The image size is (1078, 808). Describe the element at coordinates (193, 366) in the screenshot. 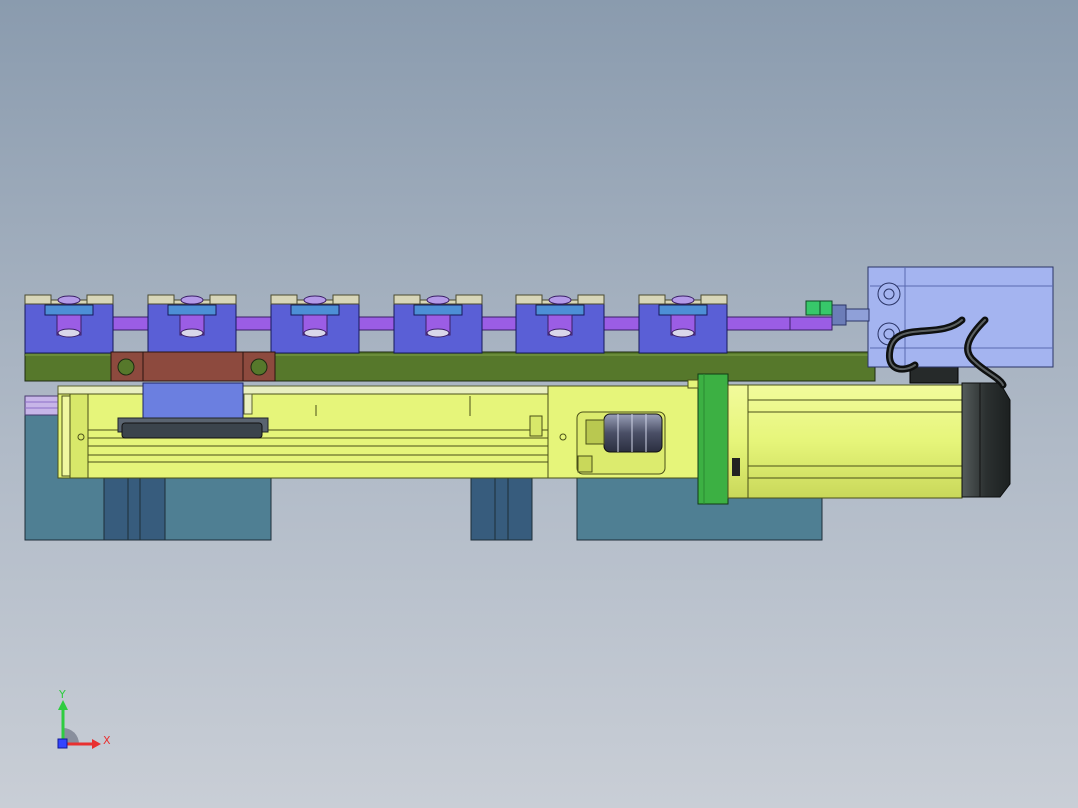

I see `mounting-bracket` at that location.